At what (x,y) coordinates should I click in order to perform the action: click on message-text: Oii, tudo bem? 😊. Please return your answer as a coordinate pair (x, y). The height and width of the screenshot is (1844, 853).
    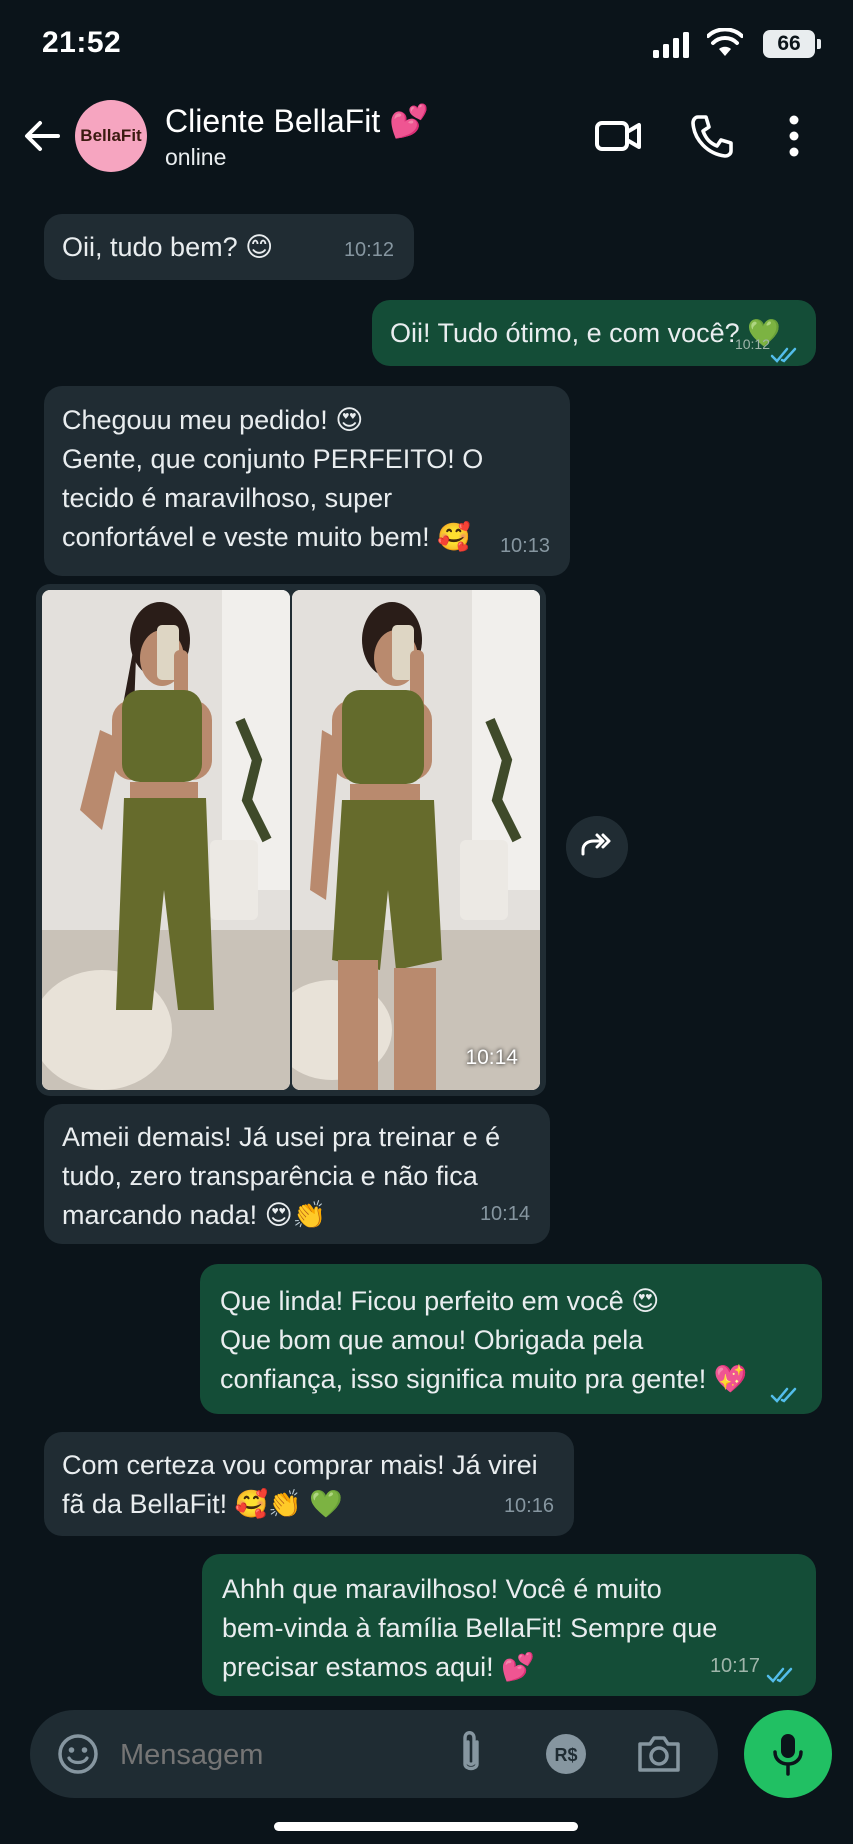
    Looking at the image, I should click on (168, 247).